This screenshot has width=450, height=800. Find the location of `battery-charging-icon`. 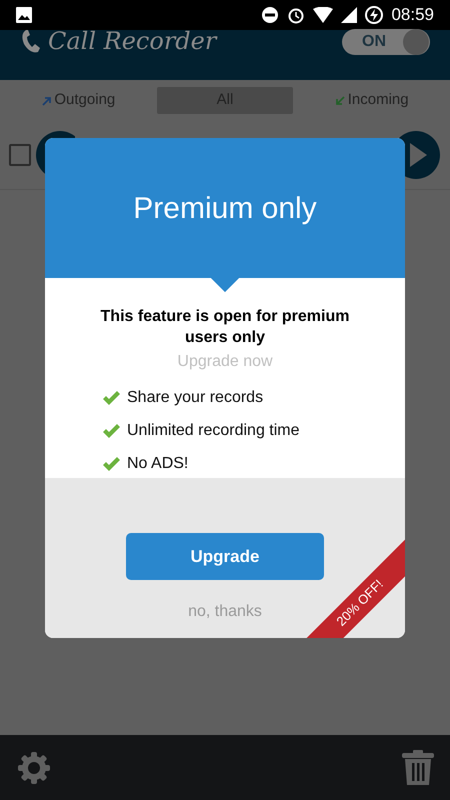

battery-charging-icon is located at coordinates (374, 15).